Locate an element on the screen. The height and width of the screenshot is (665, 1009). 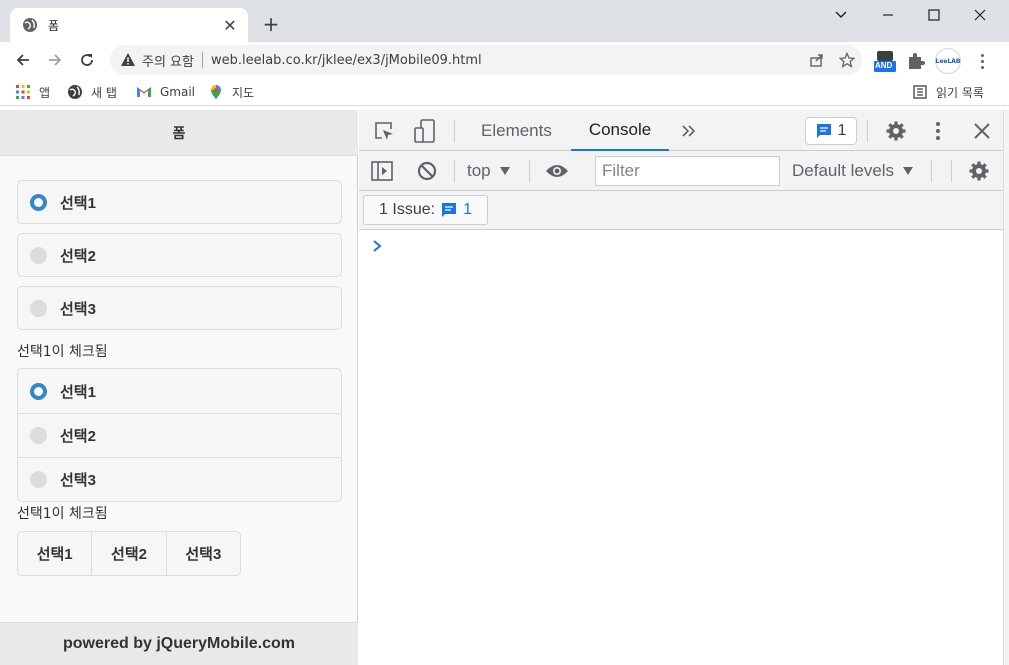
log-levels-dropdown: Default levels is located at coordinates (853, 171).